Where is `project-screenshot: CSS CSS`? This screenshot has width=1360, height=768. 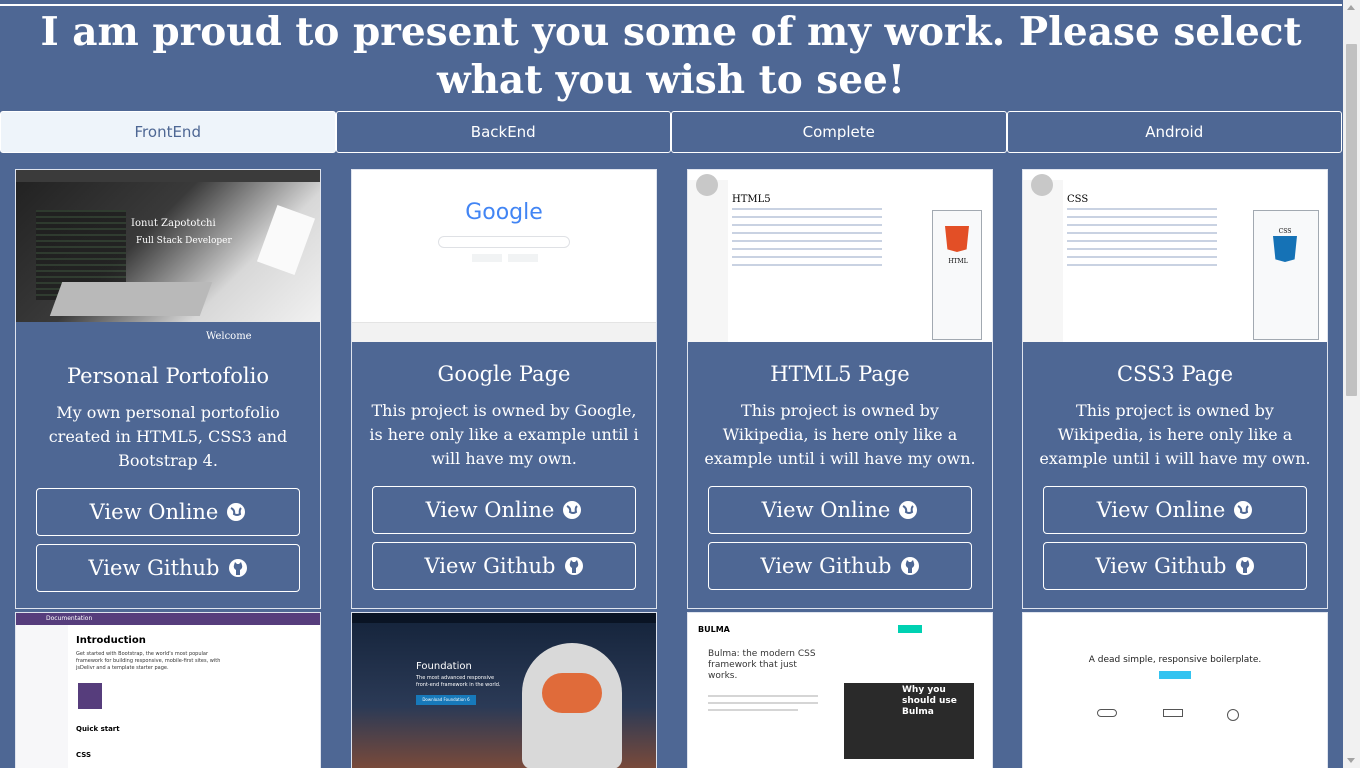 project-screenshot: CSS CSS is located at coordinates (1175, 256).